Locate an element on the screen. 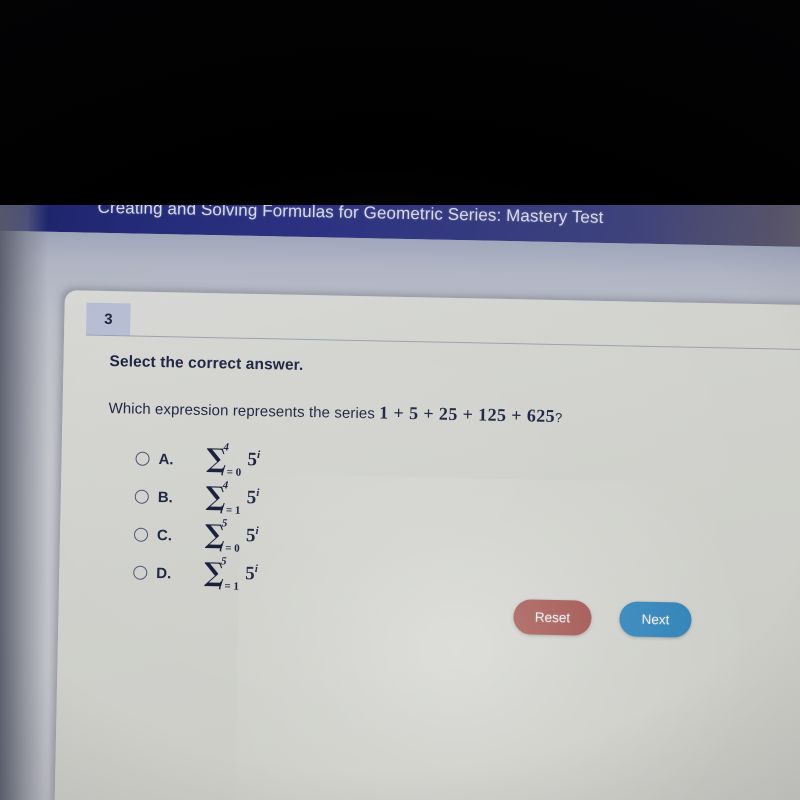 The height and width of the screenshot is (800, 800). sum-eq-b: = is located at coordinates (229, 510).